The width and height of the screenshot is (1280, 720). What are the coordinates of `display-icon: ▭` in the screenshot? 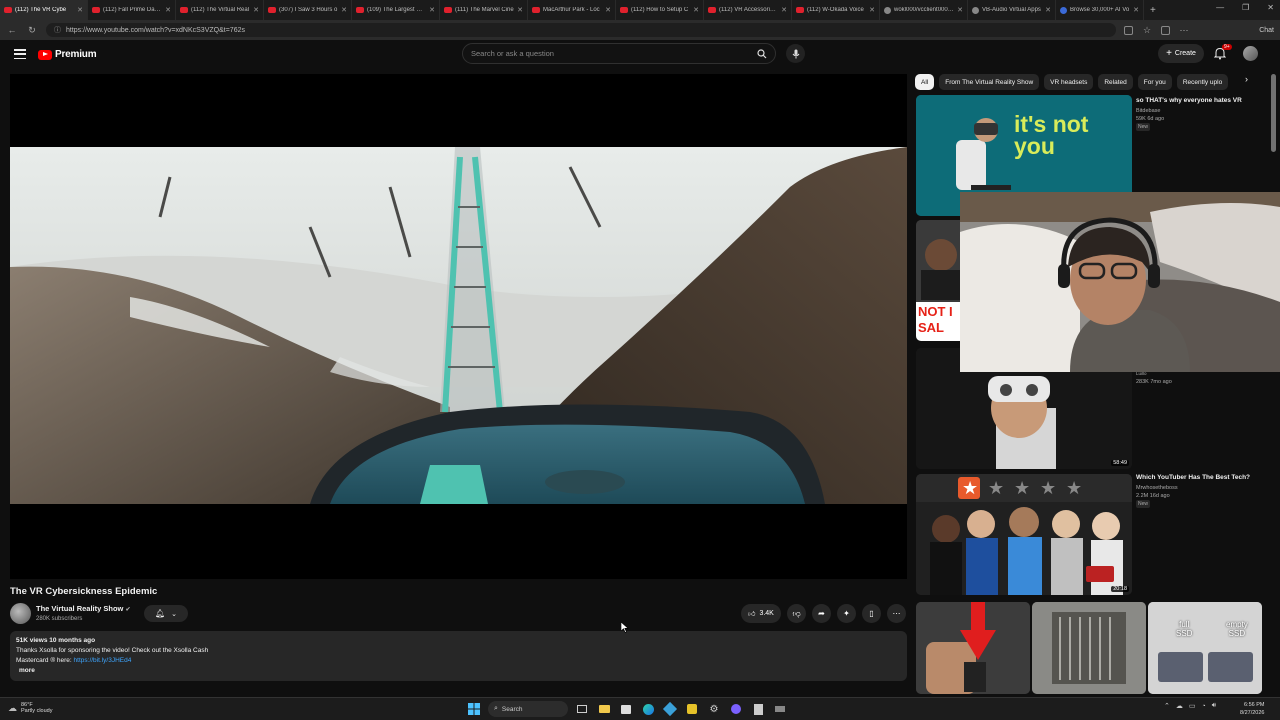 It's located at (1192, 706).